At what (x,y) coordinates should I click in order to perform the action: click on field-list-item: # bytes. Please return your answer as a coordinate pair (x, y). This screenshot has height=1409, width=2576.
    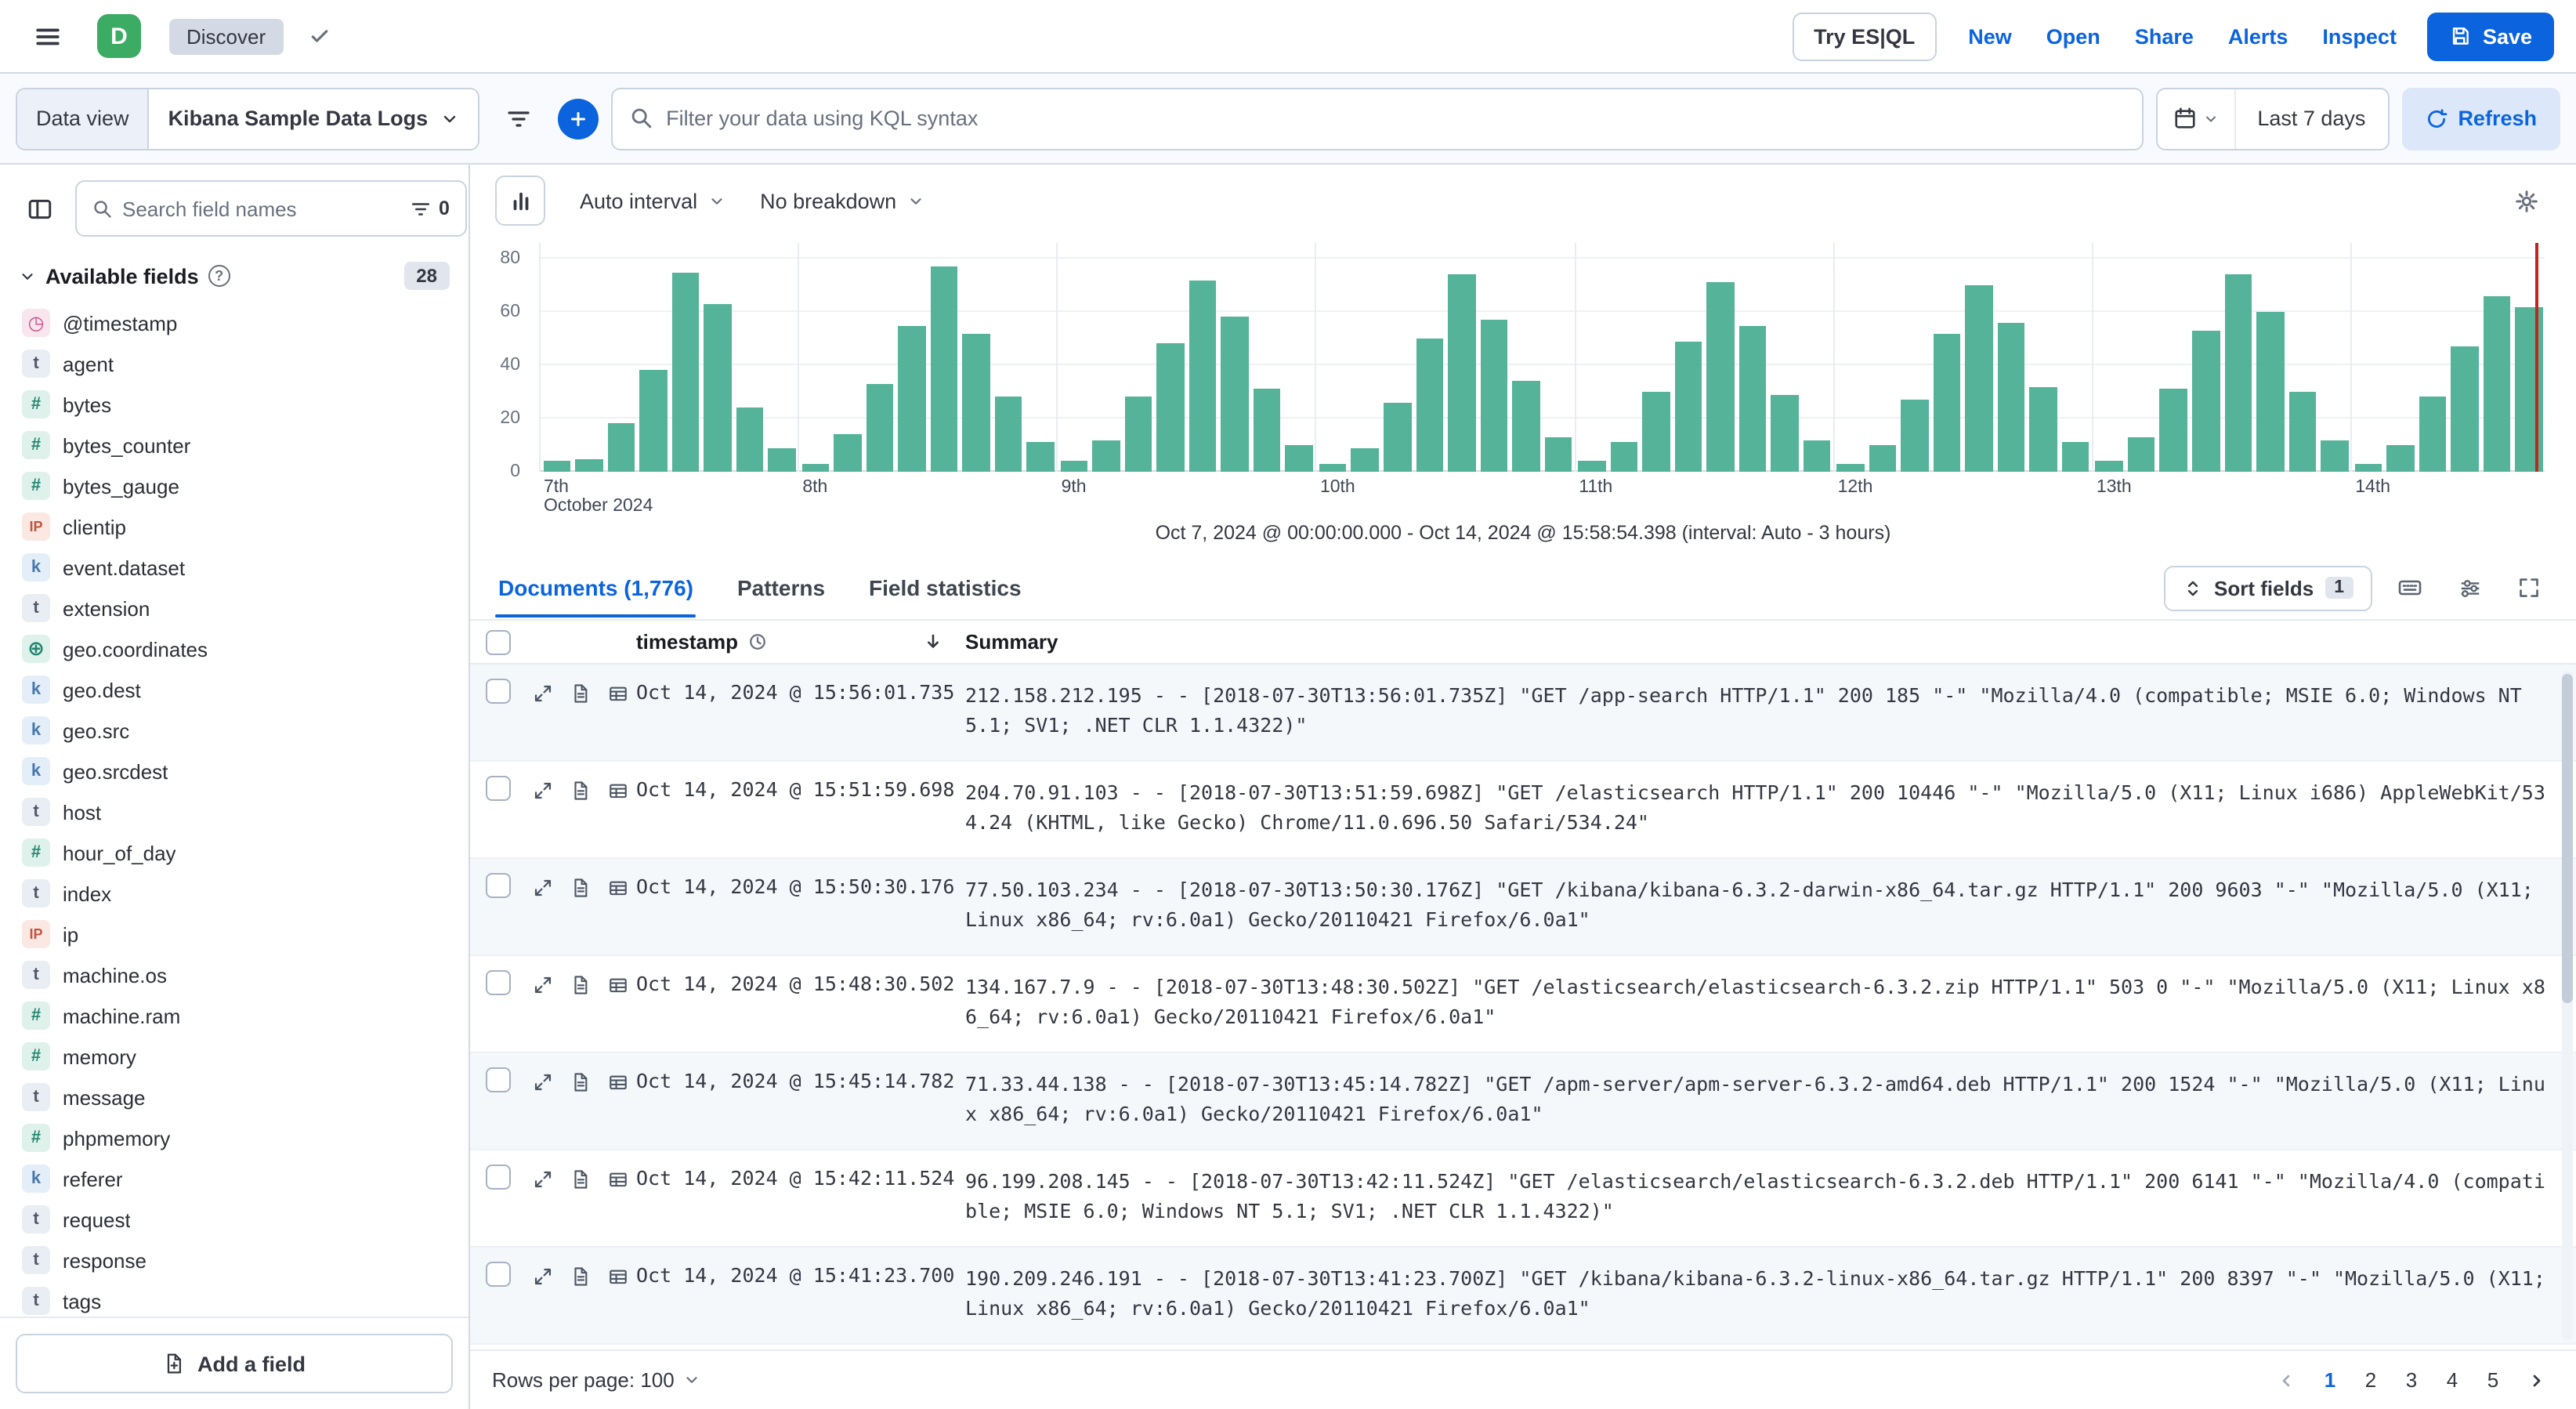
    Looking at the image, I should click on (235, 404).